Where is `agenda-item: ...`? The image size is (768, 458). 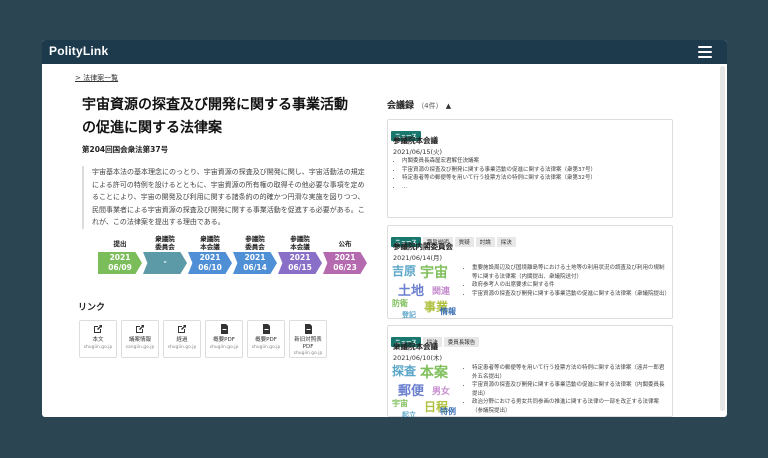
agenda-item: ... is located at coordinates (533, 187).